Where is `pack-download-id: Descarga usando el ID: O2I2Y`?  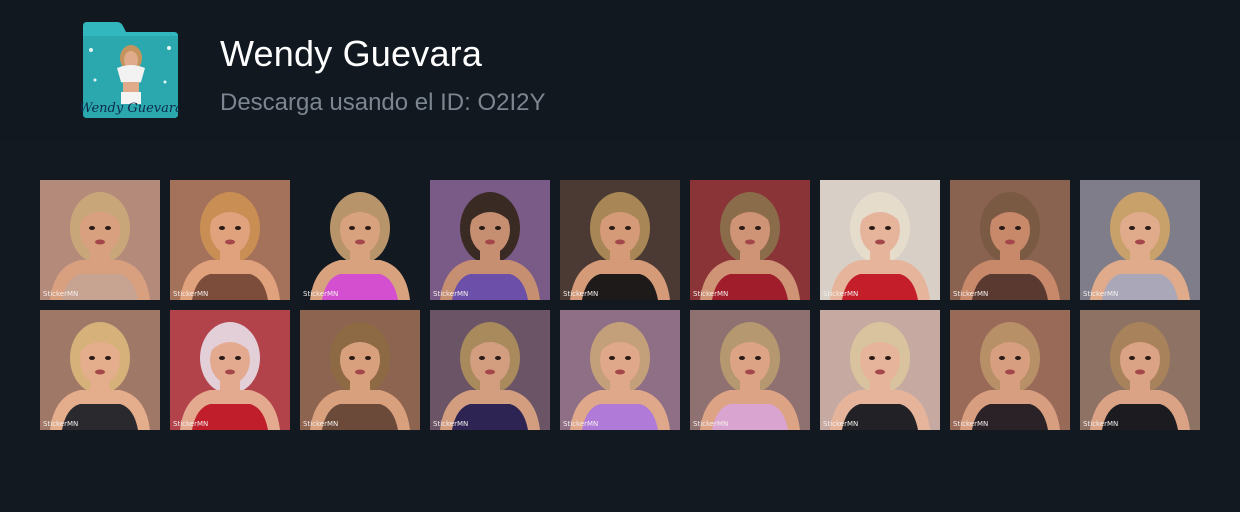 pack-download-id: Descarga usando el ID: O2I2Y is located at coordinates (383, 102).